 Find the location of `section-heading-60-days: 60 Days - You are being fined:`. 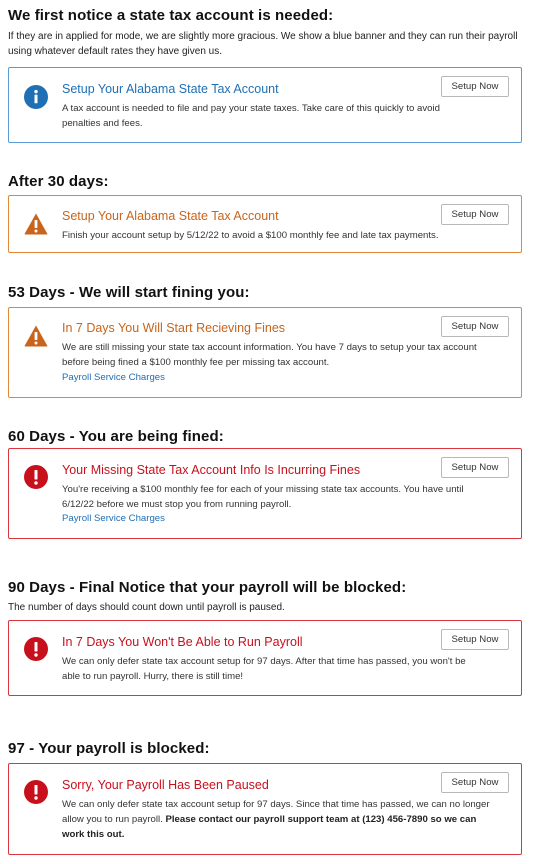

section-heading-60-days: 60 Days - You are being fined: is located at coordinates (116, 436).